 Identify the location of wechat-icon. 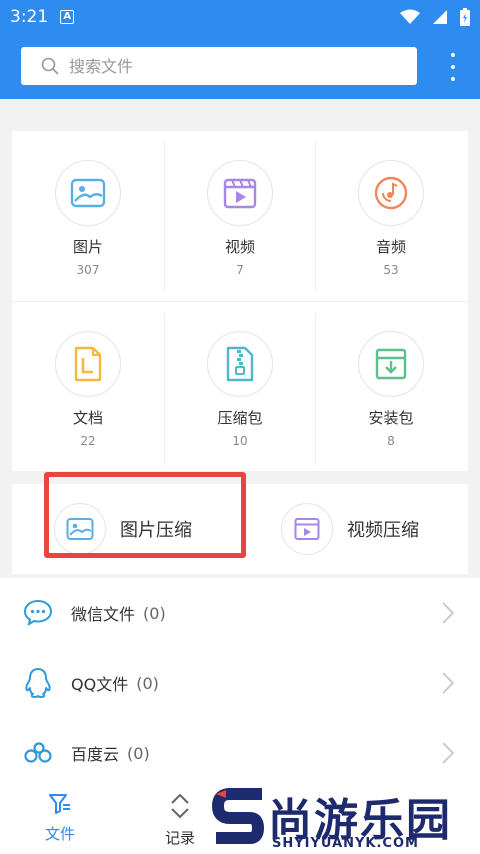
(38, 613).